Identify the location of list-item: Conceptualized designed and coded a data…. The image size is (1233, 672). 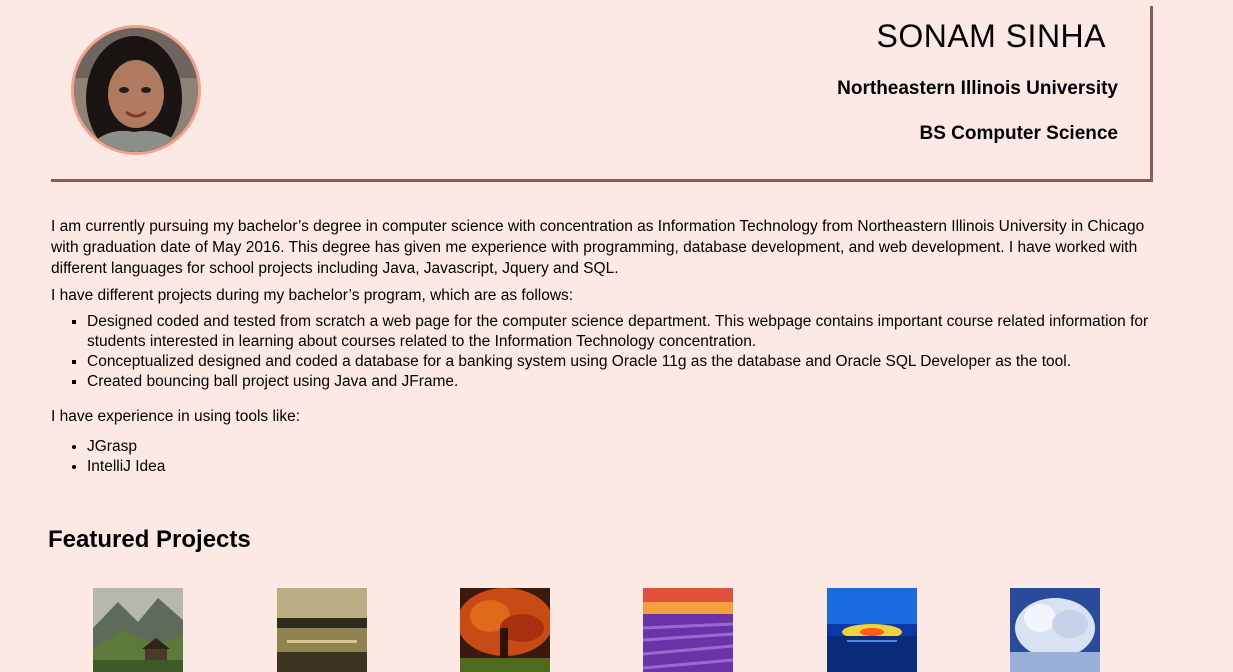
(621, 362).